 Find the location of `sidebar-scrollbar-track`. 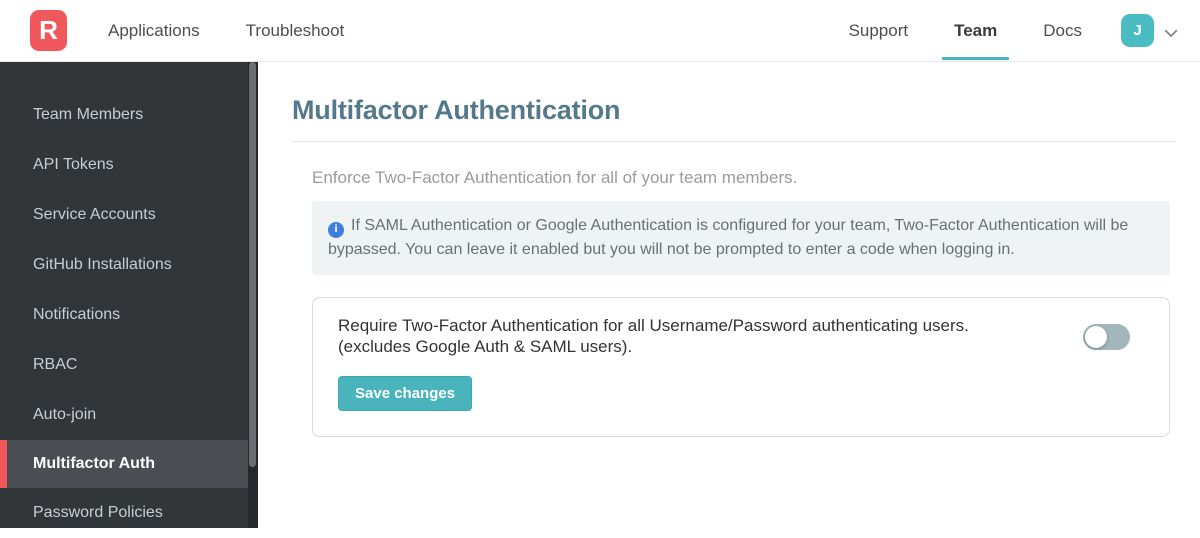

sidebar-scrollbar-track is located at coordinates (253, 295).